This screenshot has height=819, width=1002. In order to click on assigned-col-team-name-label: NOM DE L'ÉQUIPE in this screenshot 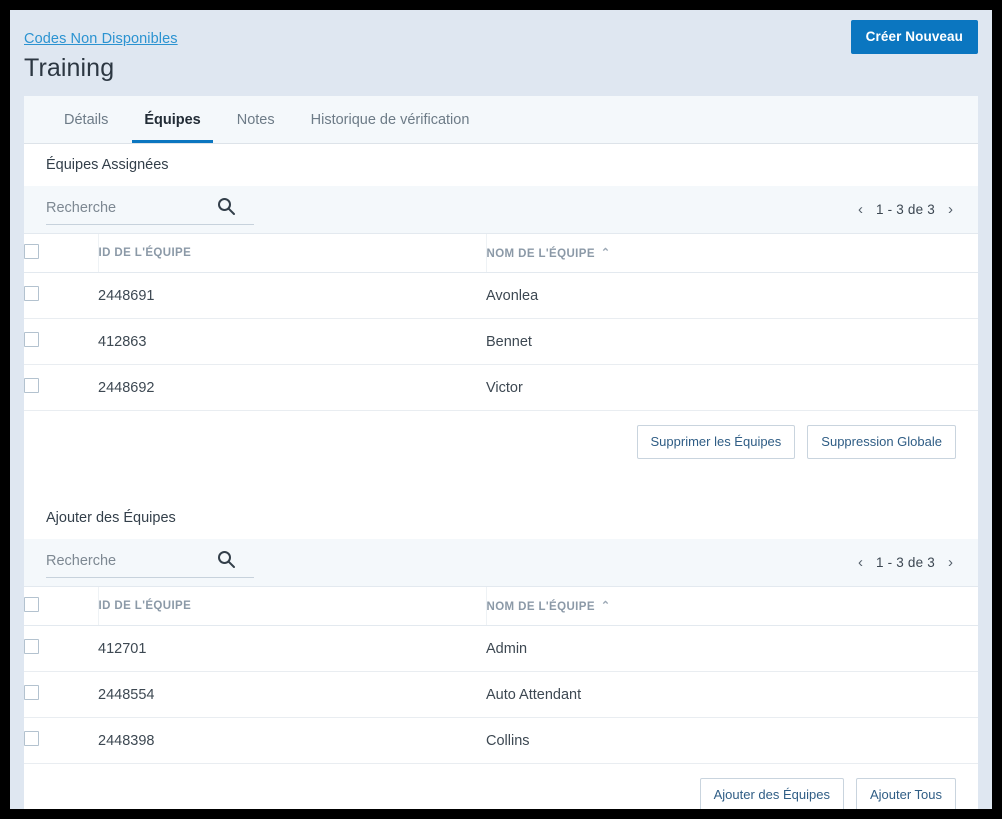, I will do `click(540, 253)`.